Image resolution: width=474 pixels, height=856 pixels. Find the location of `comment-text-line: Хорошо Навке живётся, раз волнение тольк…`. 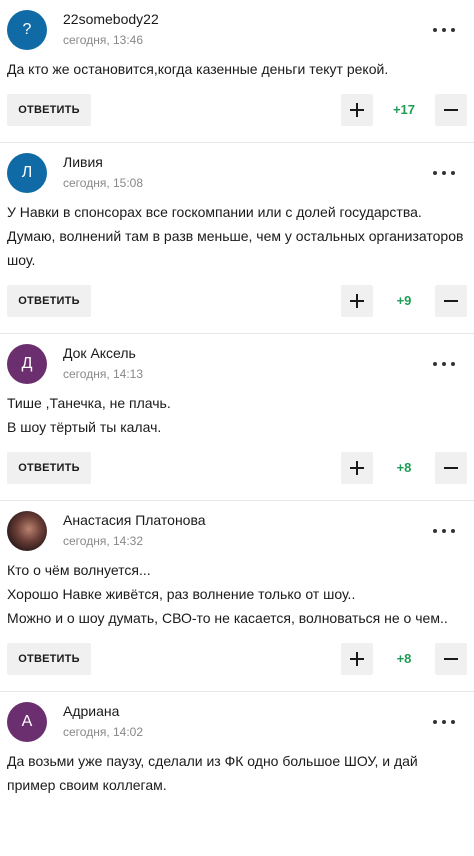

comment-text-line: Хорошо Навке живётся, раз волнение тольк… is located at coordinates (181, 594).